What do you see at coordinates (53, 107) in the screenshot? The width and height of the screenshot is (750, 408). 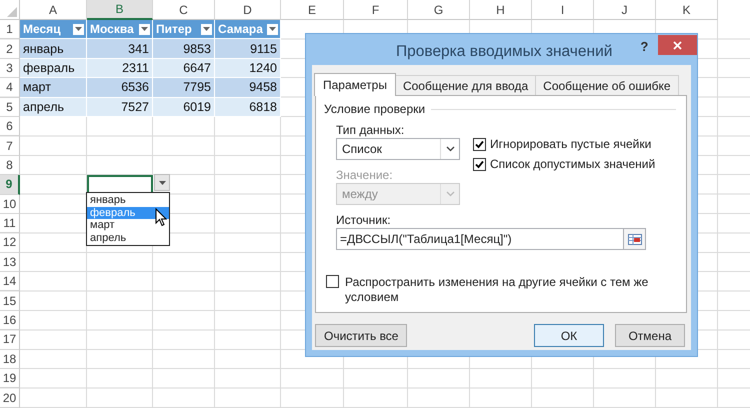 I see `table-cell: апрель` at bounding box center [53, 107].